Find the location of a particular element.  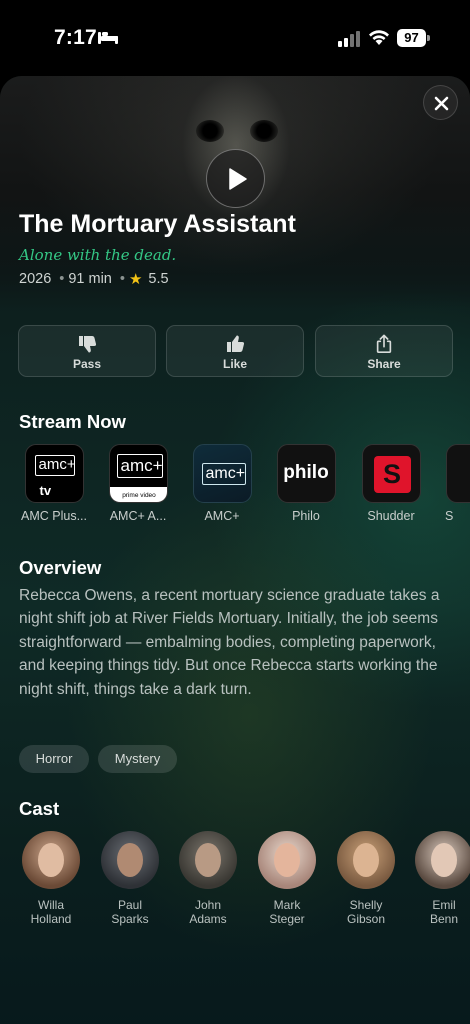

thumbs-down-icon is located at coordinates (88, 344).